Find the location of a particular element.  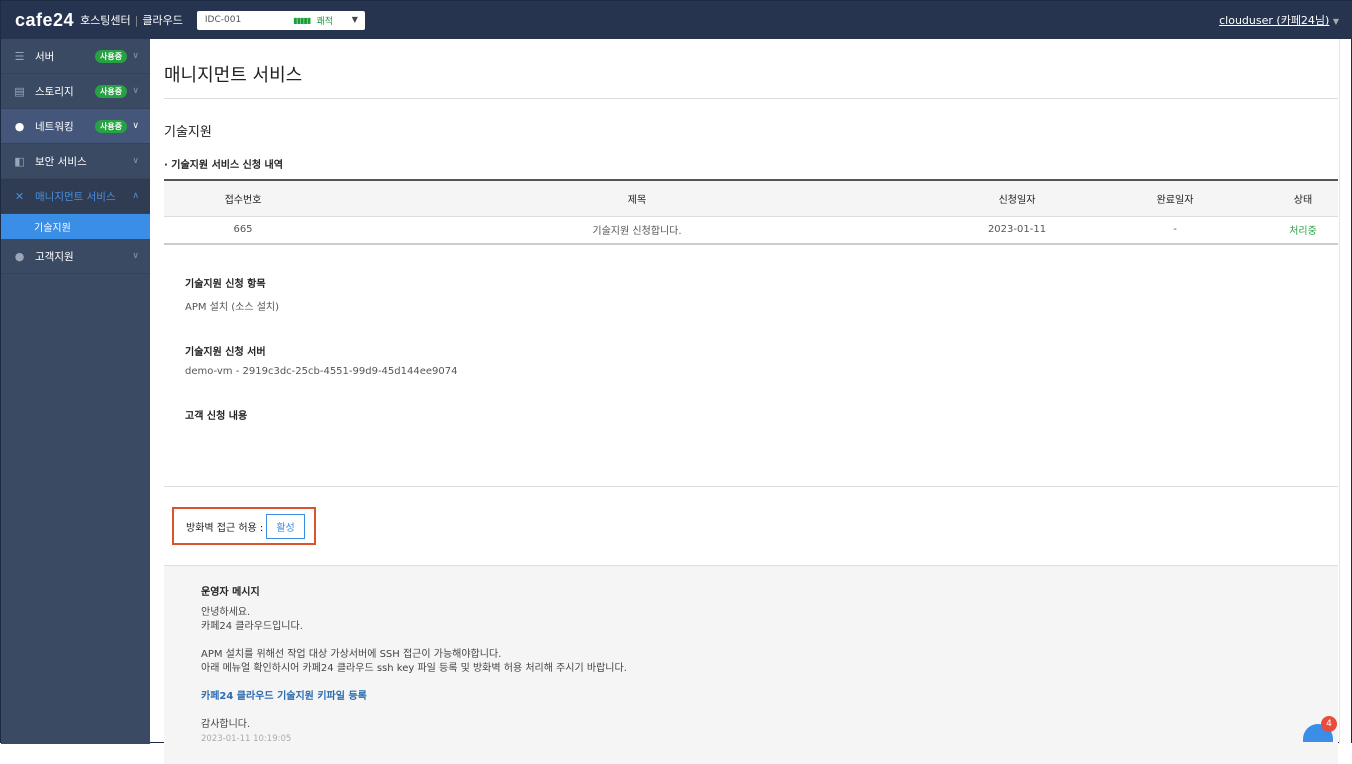

nav-label: 보안 서비스 is located at coordinates (61, 161).